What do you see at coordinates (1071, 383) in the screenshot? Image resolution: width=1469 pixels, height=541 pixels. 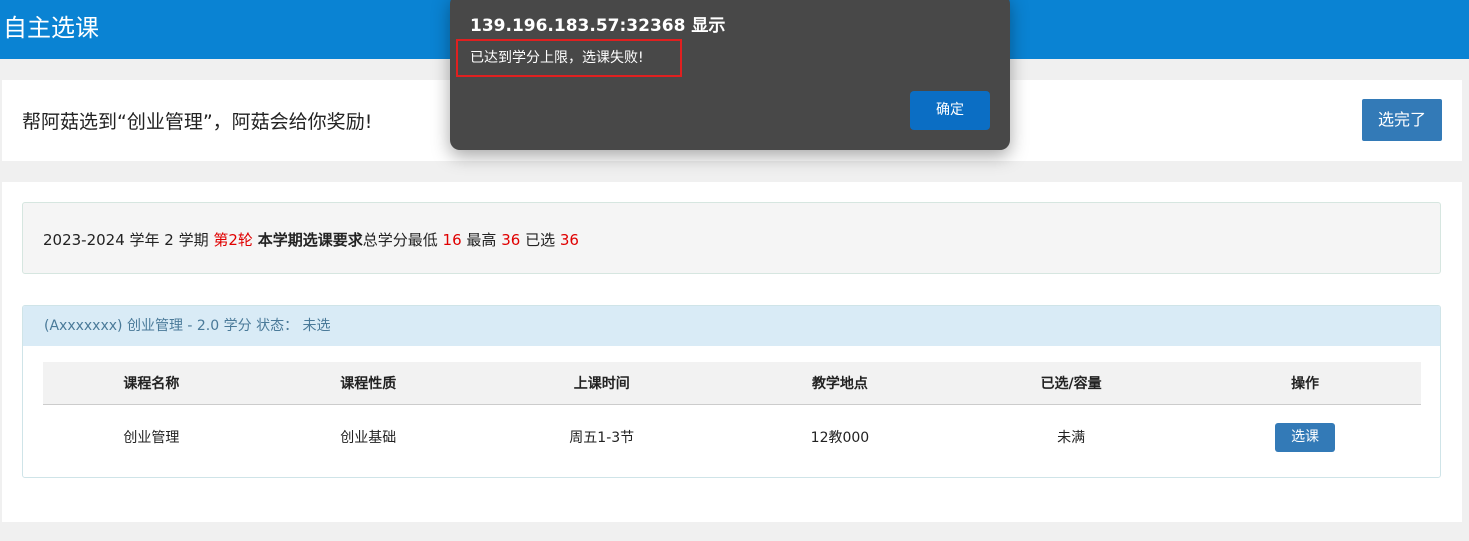 I see `column-header: 已选/容量` at bounding box center [1071, 383].